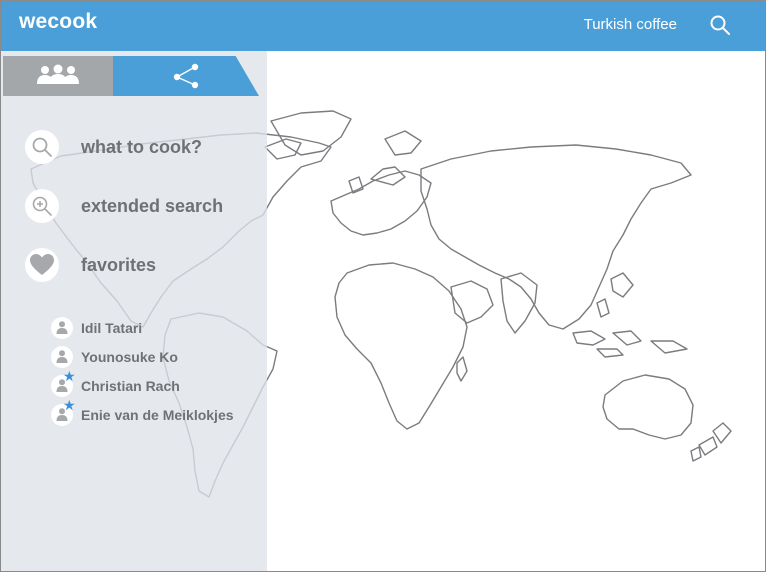 The width and height of the screenshot is (766, 572). Describe the element at coordinates (130, 385) in the screenshot. I see `friend-name: Christian Rach` at that location.